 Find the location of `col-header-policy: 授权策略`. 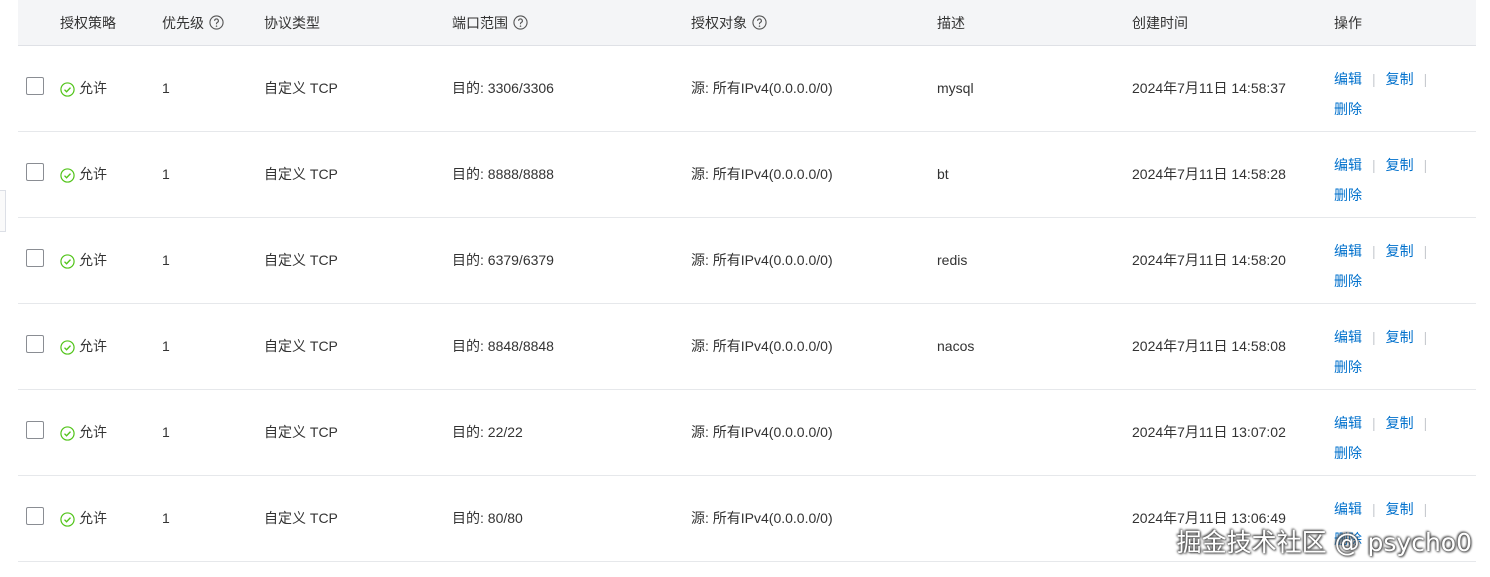

col-header-policy: 授权策略 is located at coordinates (88, 22).